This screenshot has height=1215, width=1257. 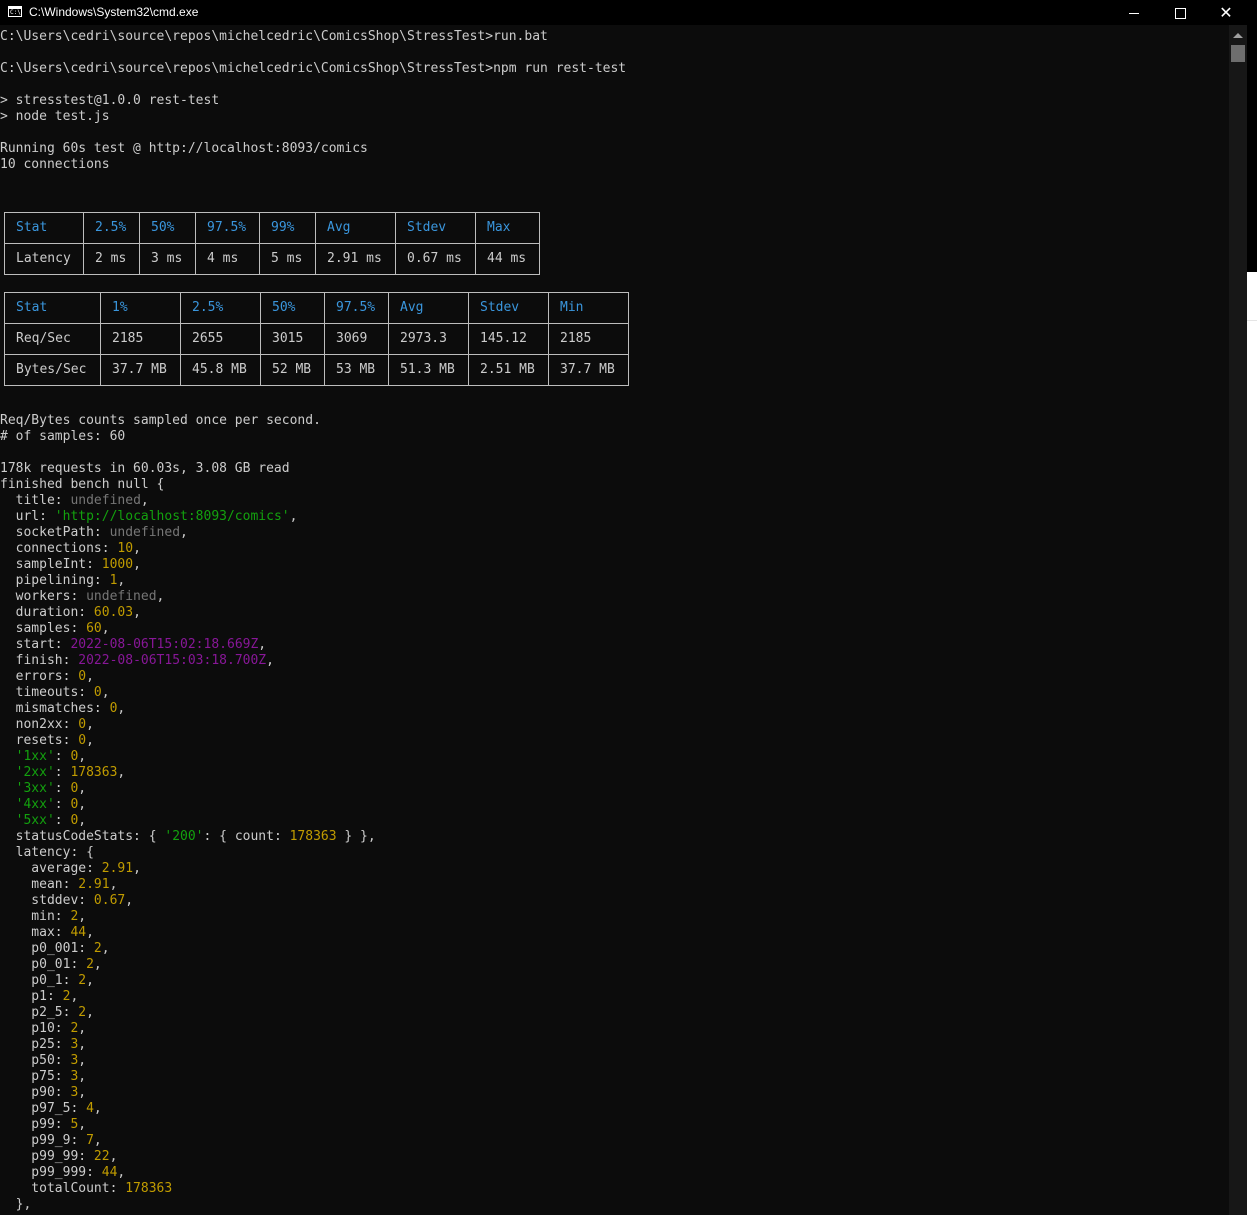 I want to click on token: samples:, so click(x=43, y=628).